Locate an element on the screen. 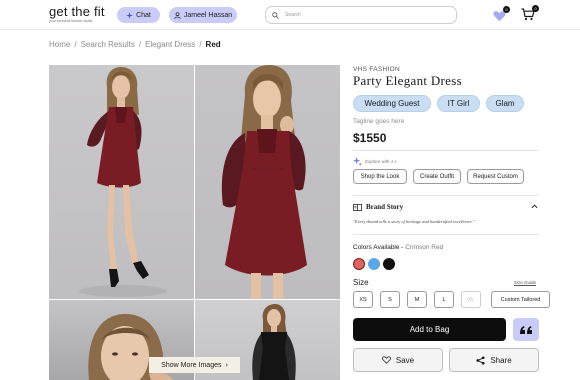 Image resolution: width=580 pixels, height=380 pixels. brand-story-header: Brand Story is located at coordinates (446, 207).